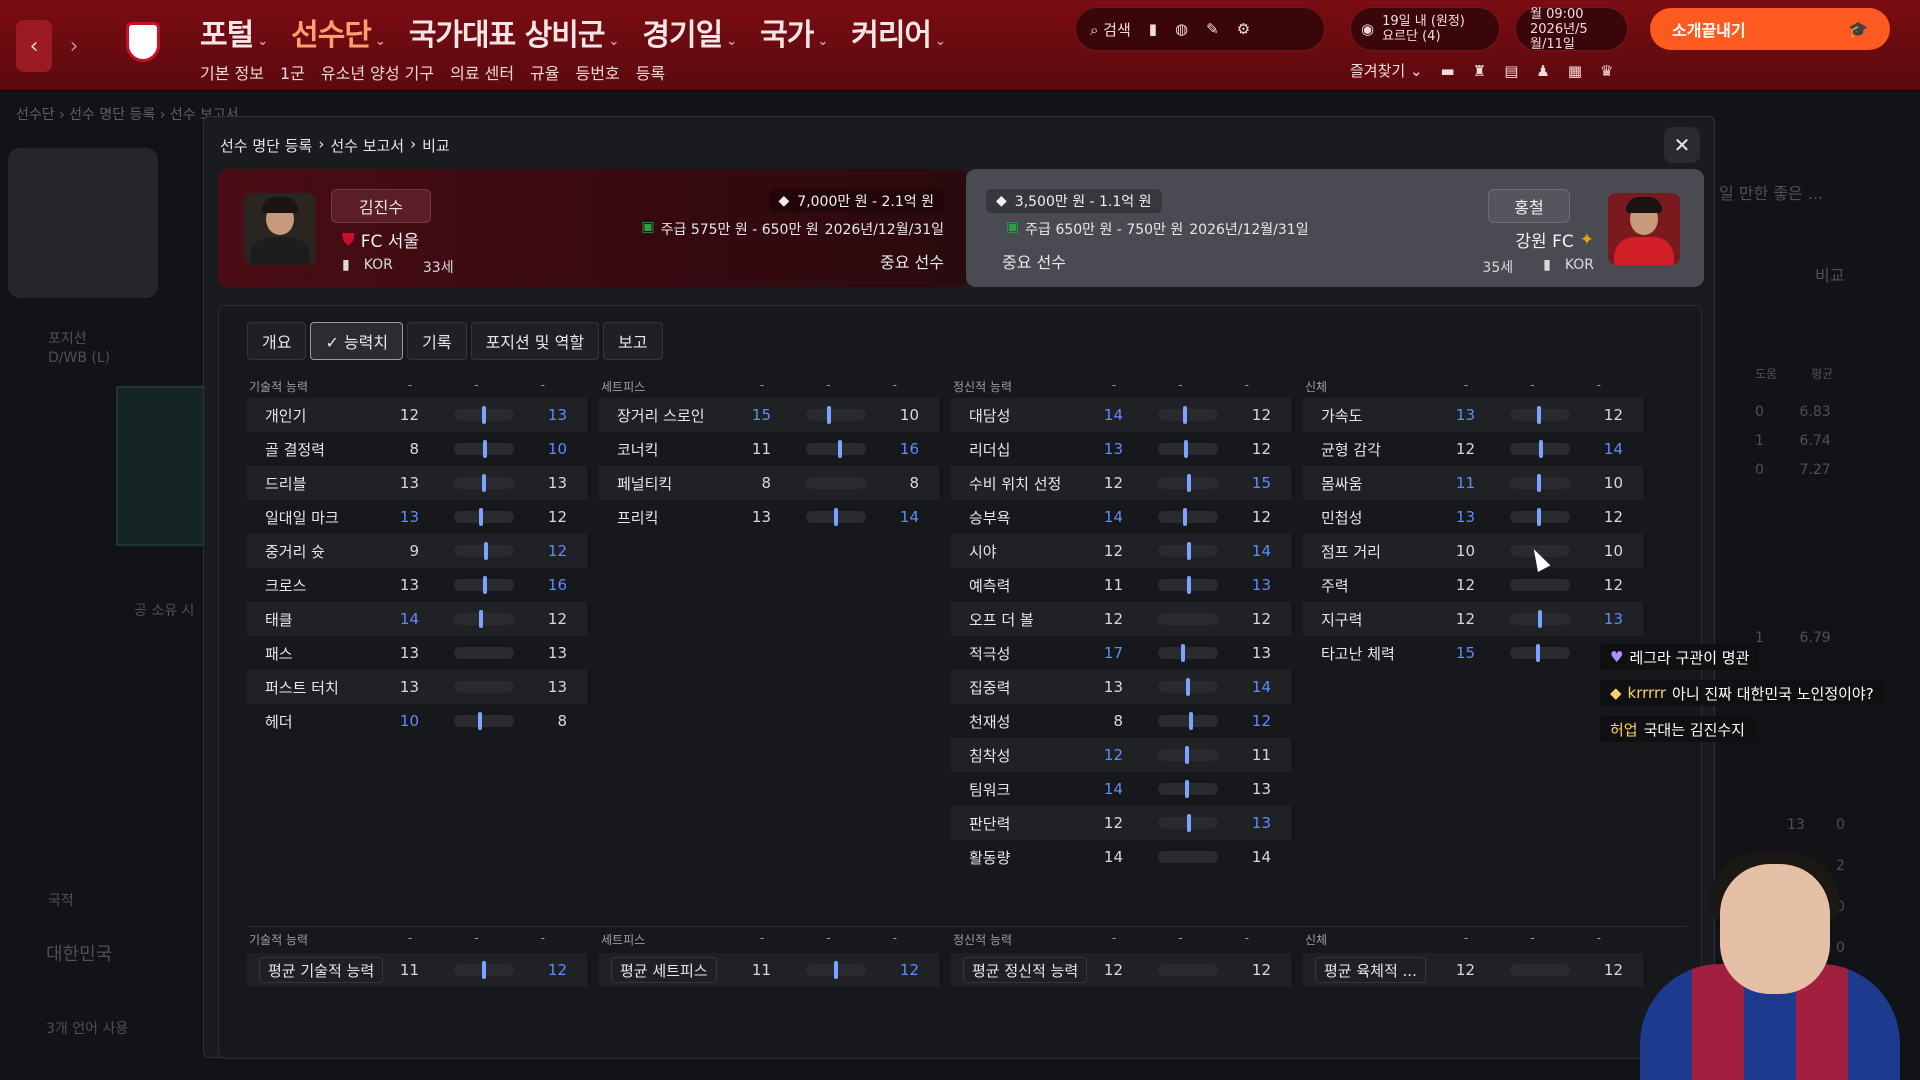  I want to click on left-player-club: FC 서울, so click(390, 239).